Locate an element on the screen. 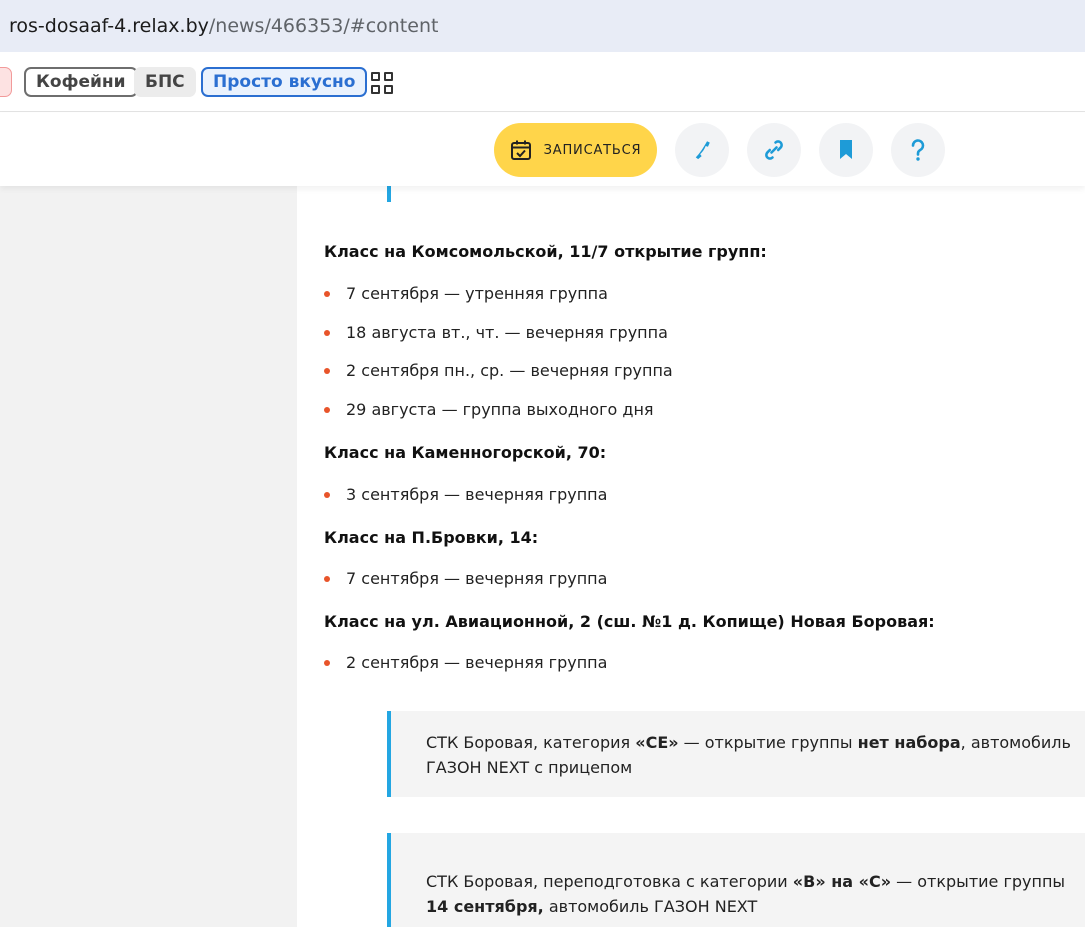 The height and width of the screenshot is (927, 1085). share-link-button is located at coordinates (774, 150).